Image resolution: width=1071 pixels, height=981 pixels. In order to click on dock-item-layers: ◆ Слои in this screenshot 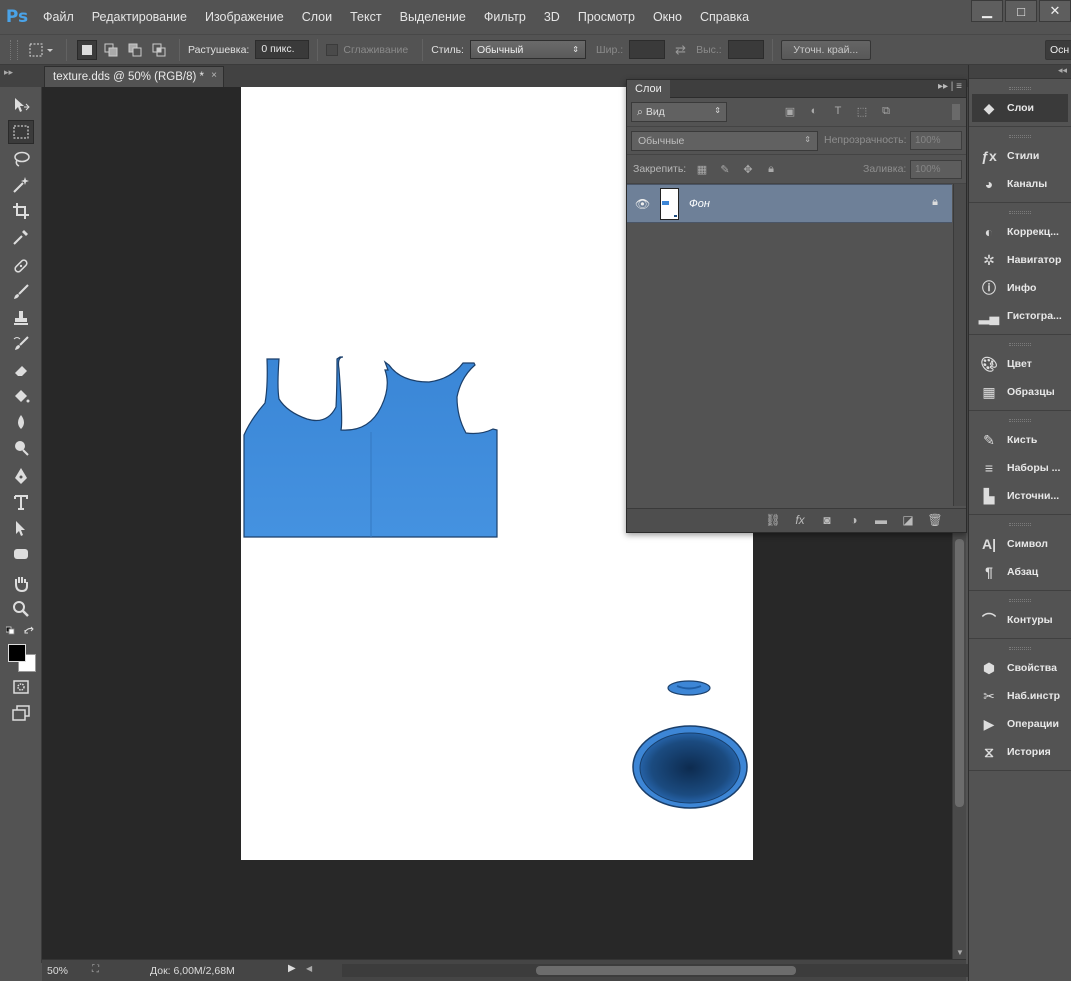, I will do `click(1020, 108)`.